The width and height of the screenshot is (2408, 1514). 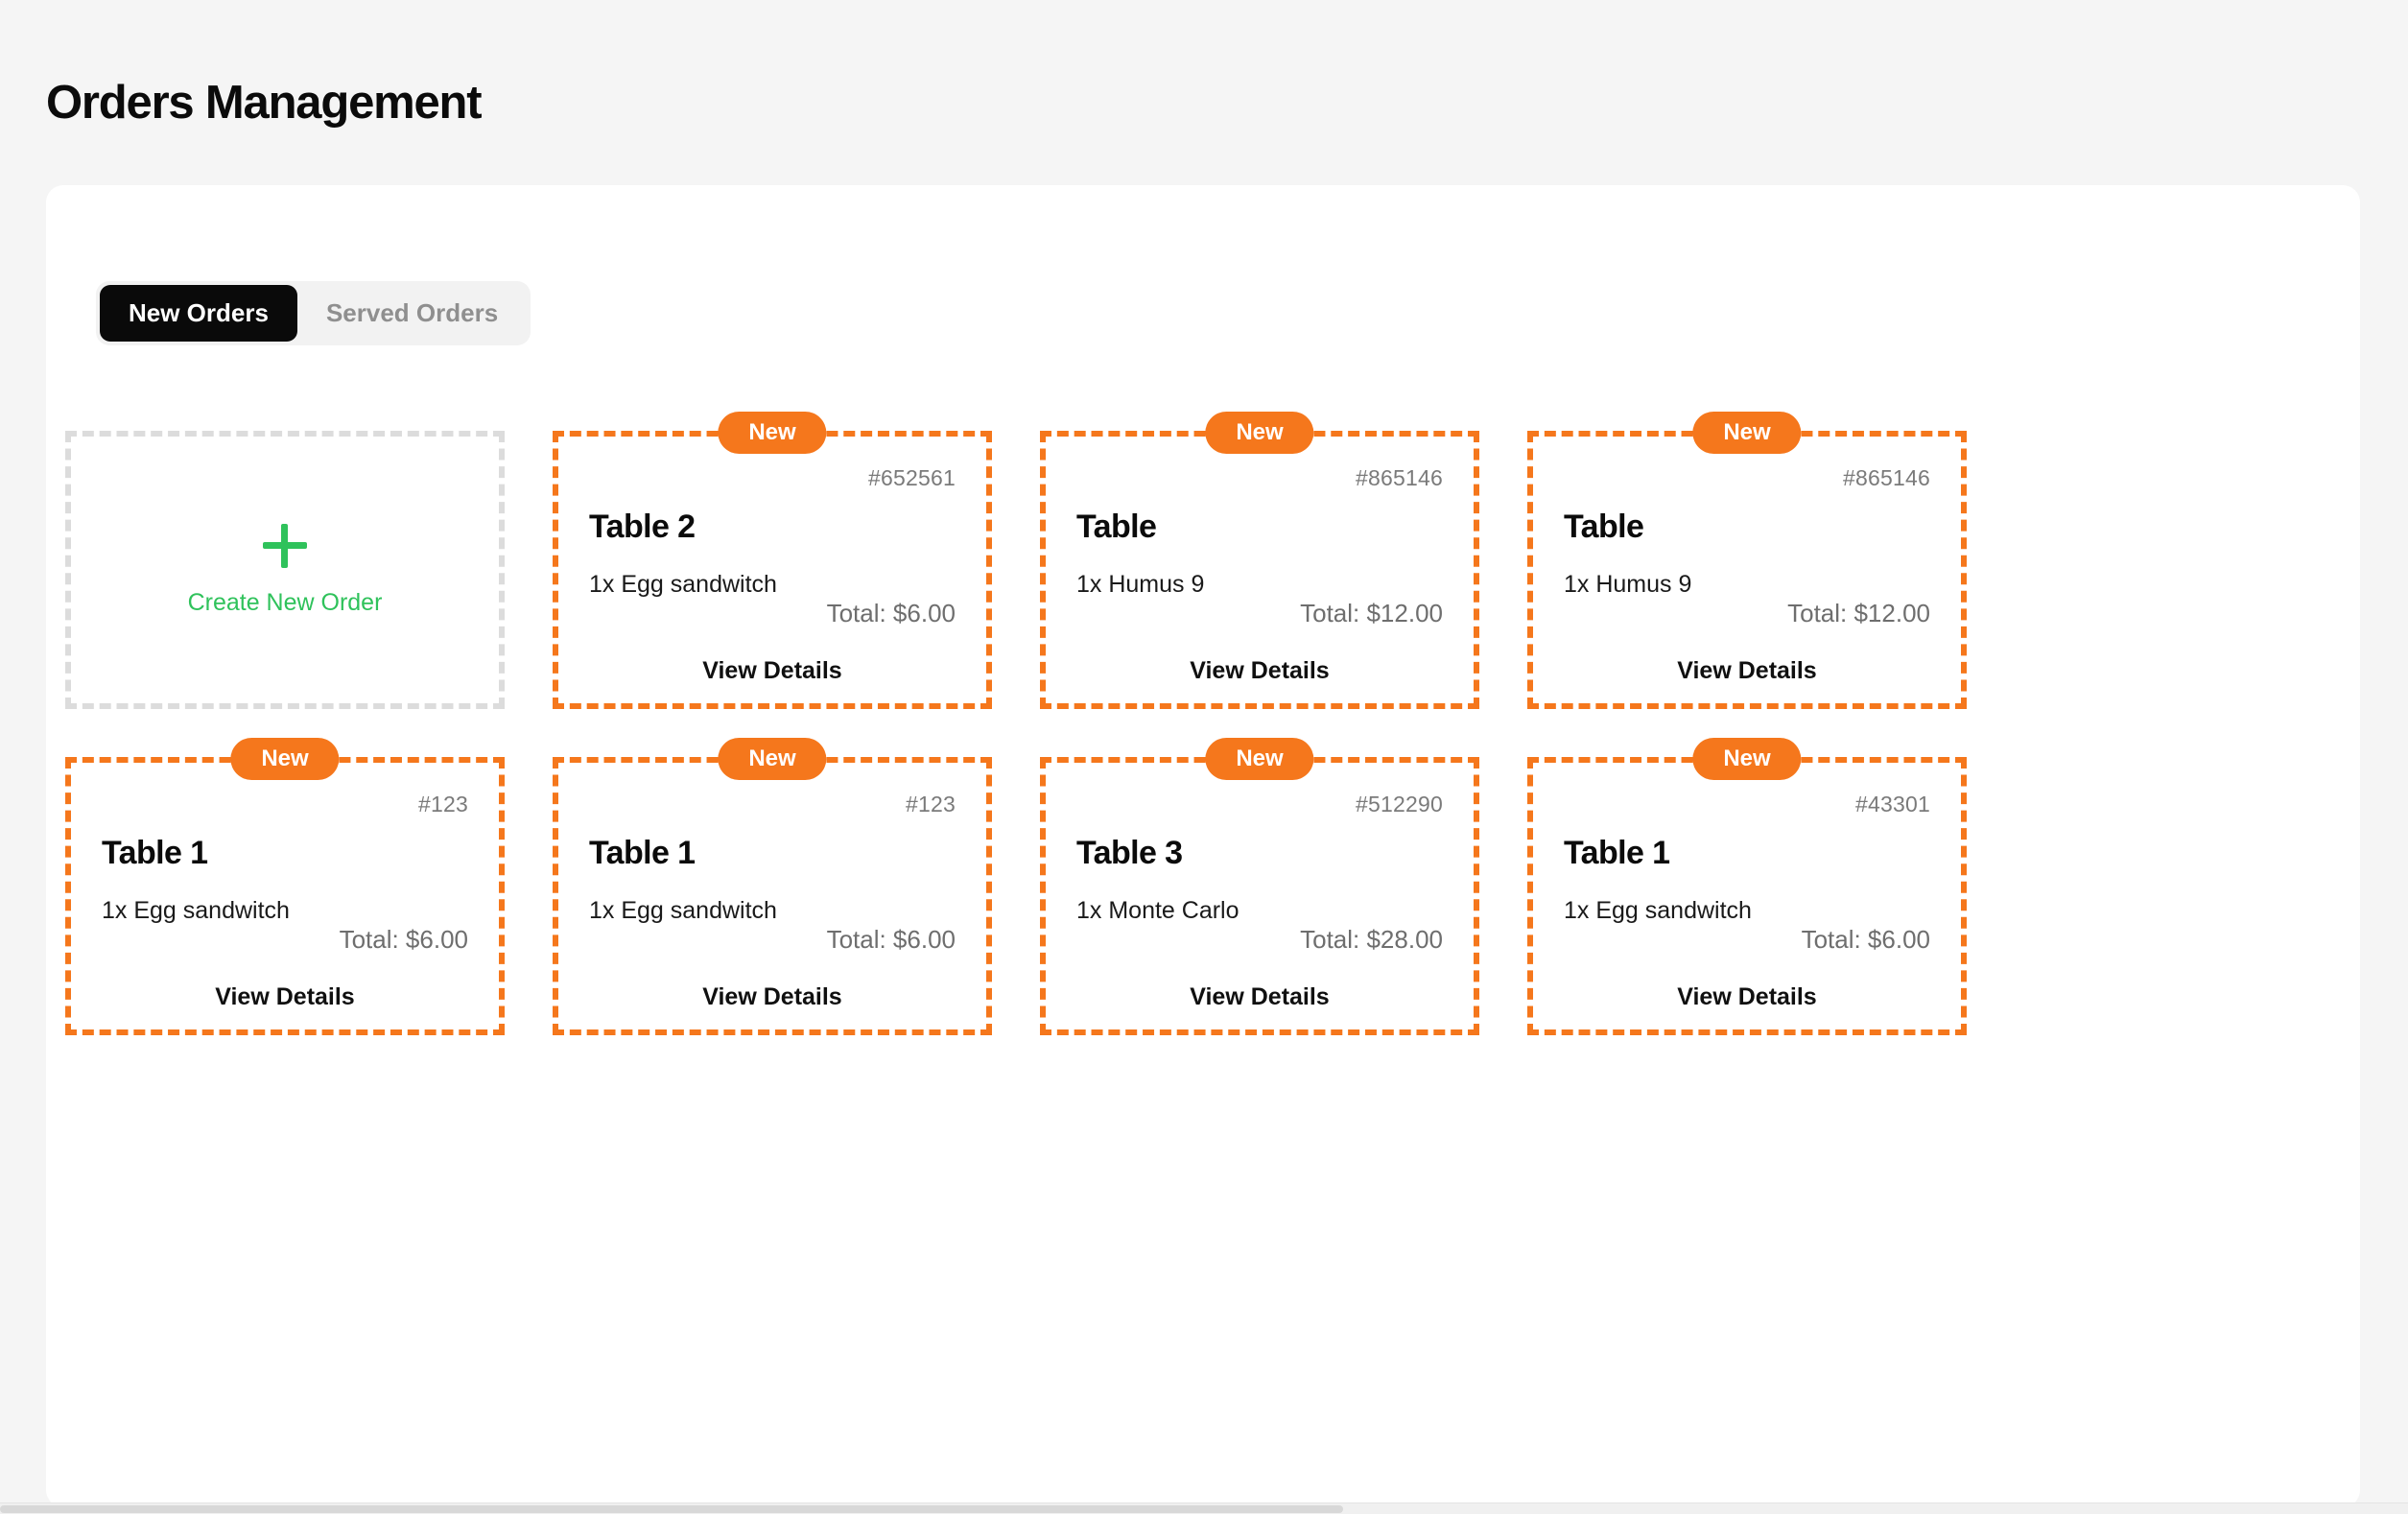 I want to click on tab-served-orders: Served Orders, so click(x=412, y=313).